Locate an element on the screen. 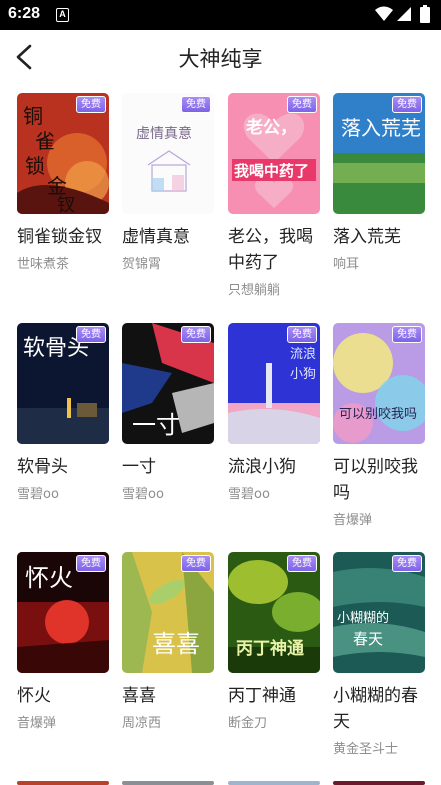 This screenshot has width=441, height=785. book-author: 响耳 is located at coordinates (346, 264).